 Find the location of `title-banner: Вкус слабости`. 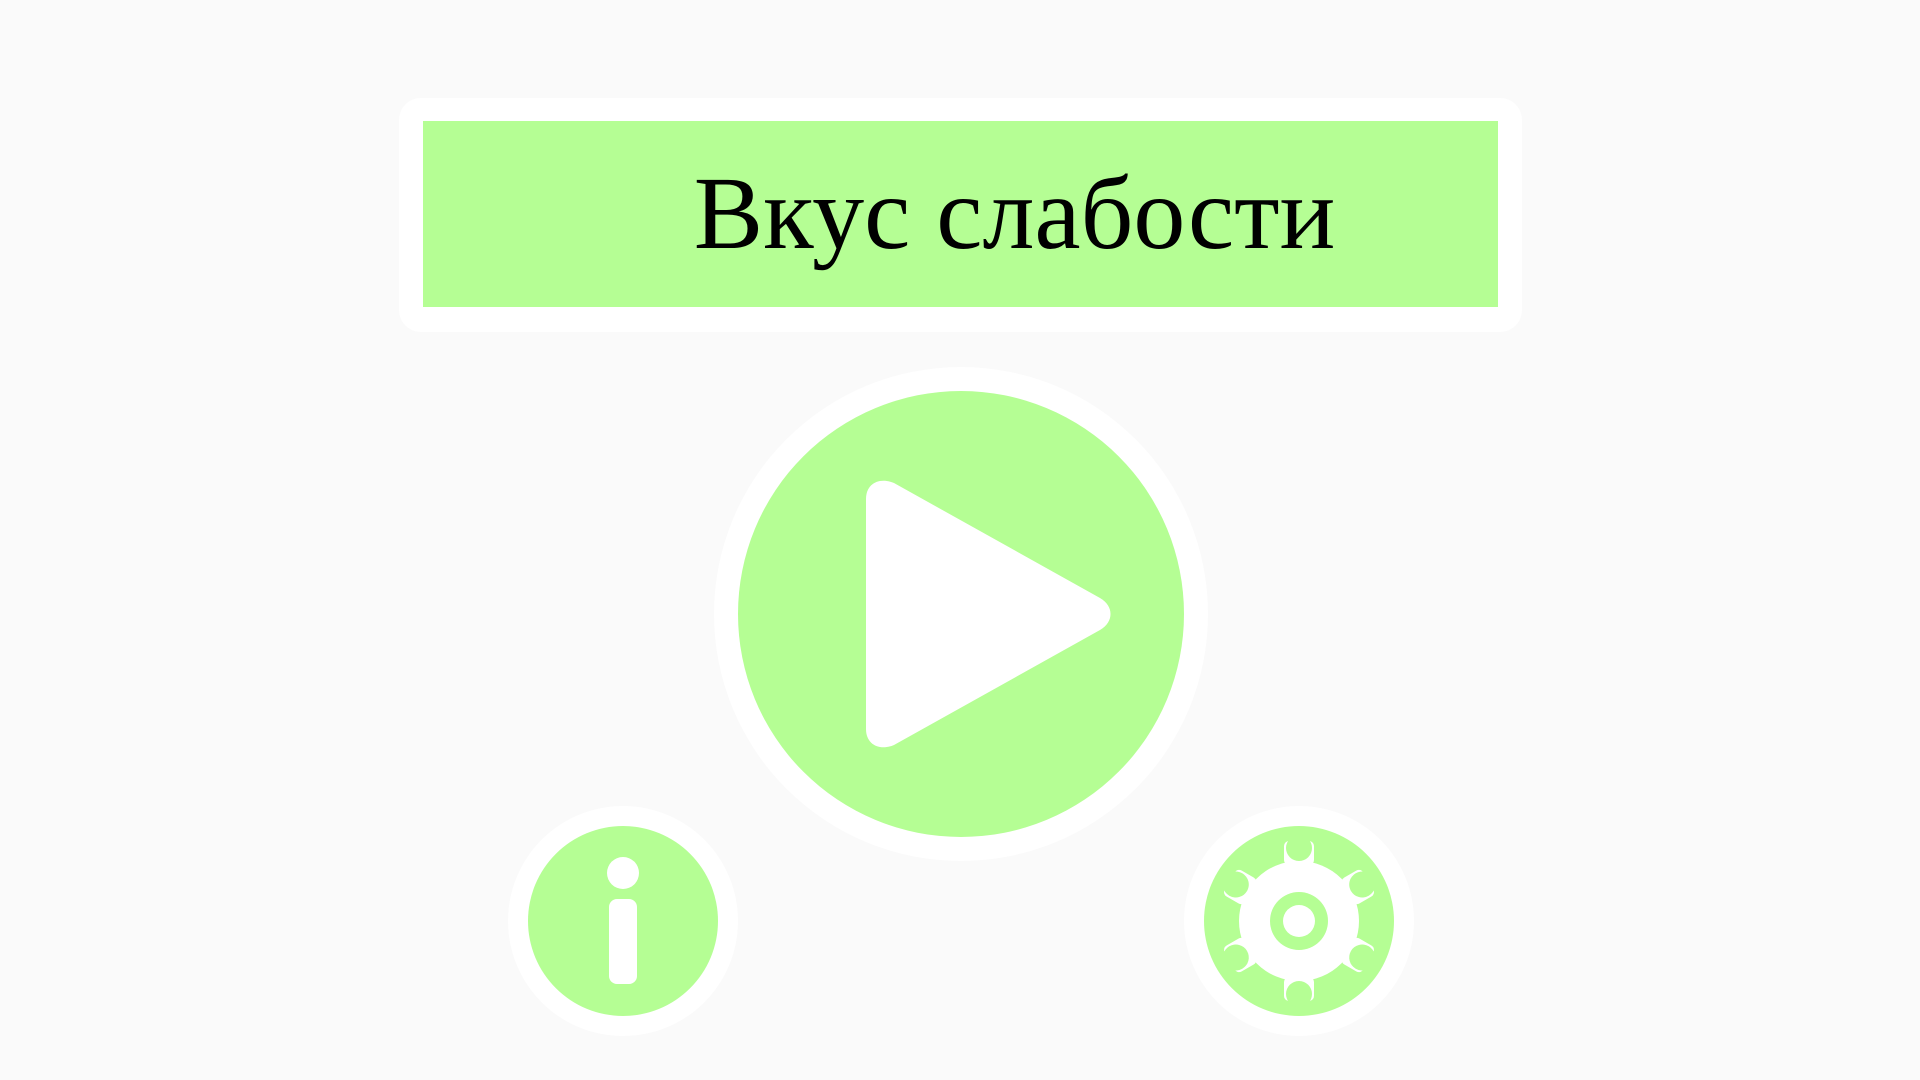

title-banner: Вкус слабости is located at coordinates (960, 214).